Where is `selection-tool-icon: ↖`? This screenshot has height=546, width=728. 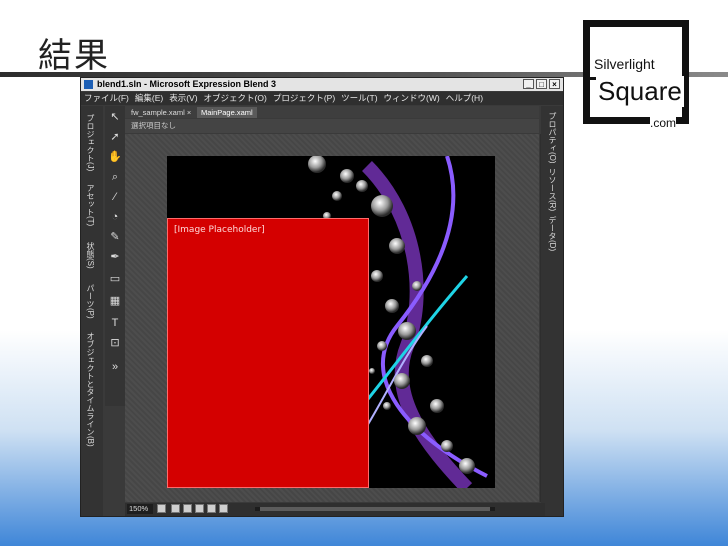
selection-tool-icon: ↖ is located at coordinates (115, 117).